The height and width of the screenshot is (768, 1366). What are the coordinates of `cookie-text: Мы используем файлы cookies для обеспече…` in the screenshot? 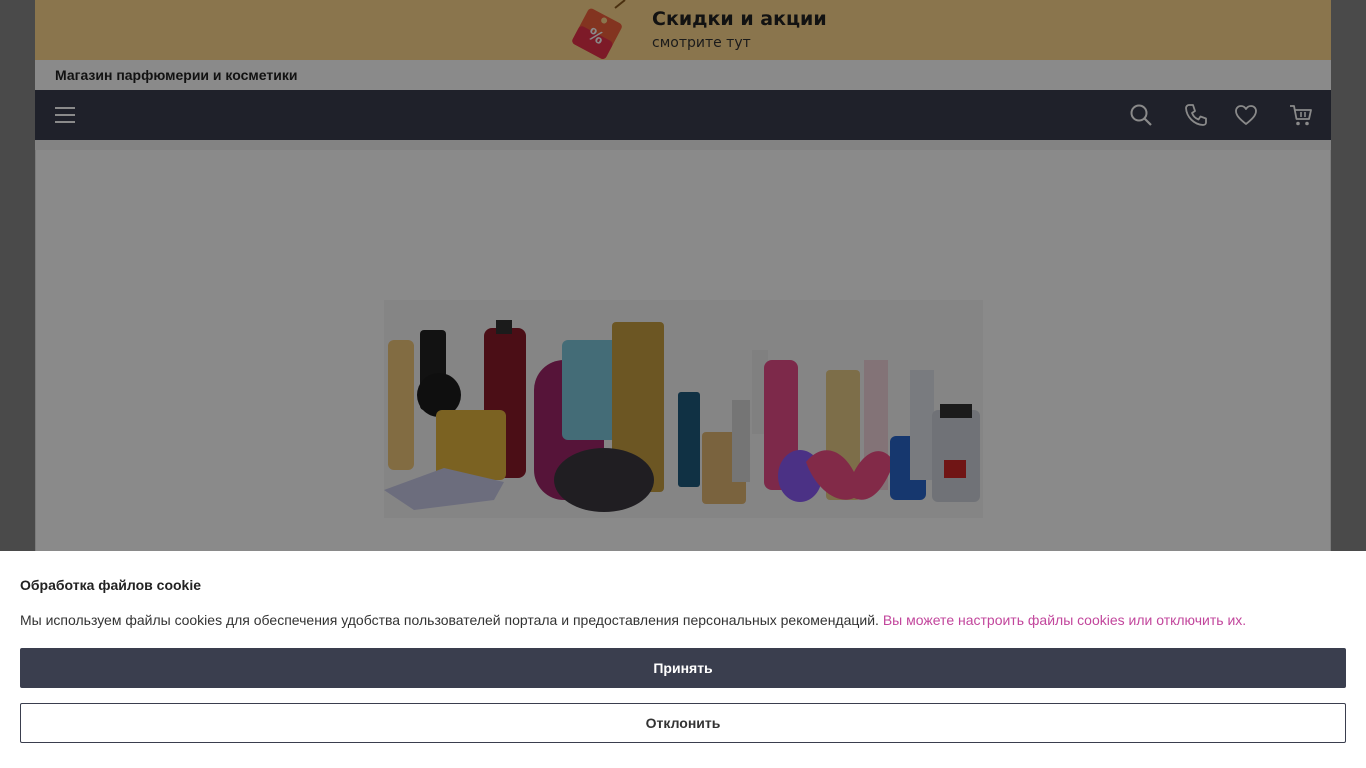 It's located at (449, 620).